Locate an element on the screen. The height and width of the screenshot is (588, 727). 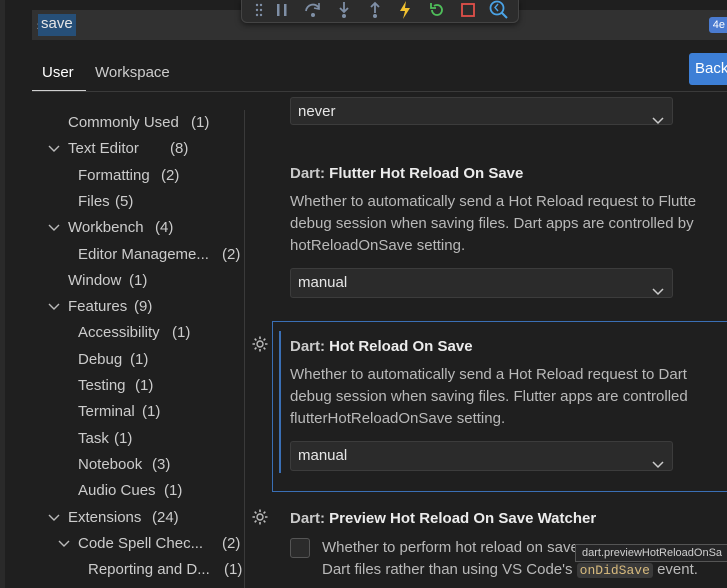
toc-item-label: Audio Cues is located at coordinates (117, 491).